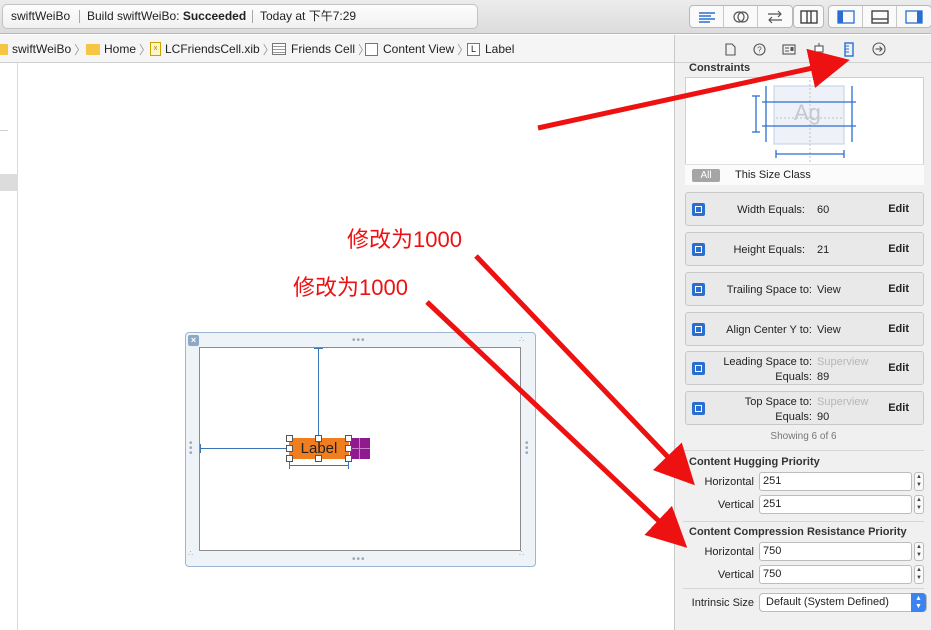  I want to click on constraint-value: 21, so click(823, 250).